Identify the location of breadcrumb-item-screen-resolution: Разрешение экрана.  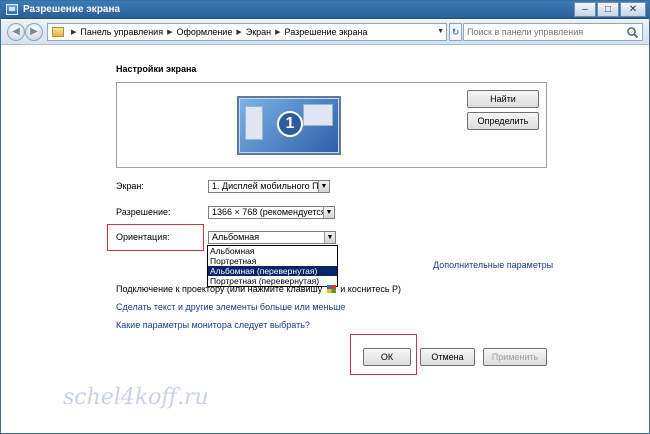
(326, 32).